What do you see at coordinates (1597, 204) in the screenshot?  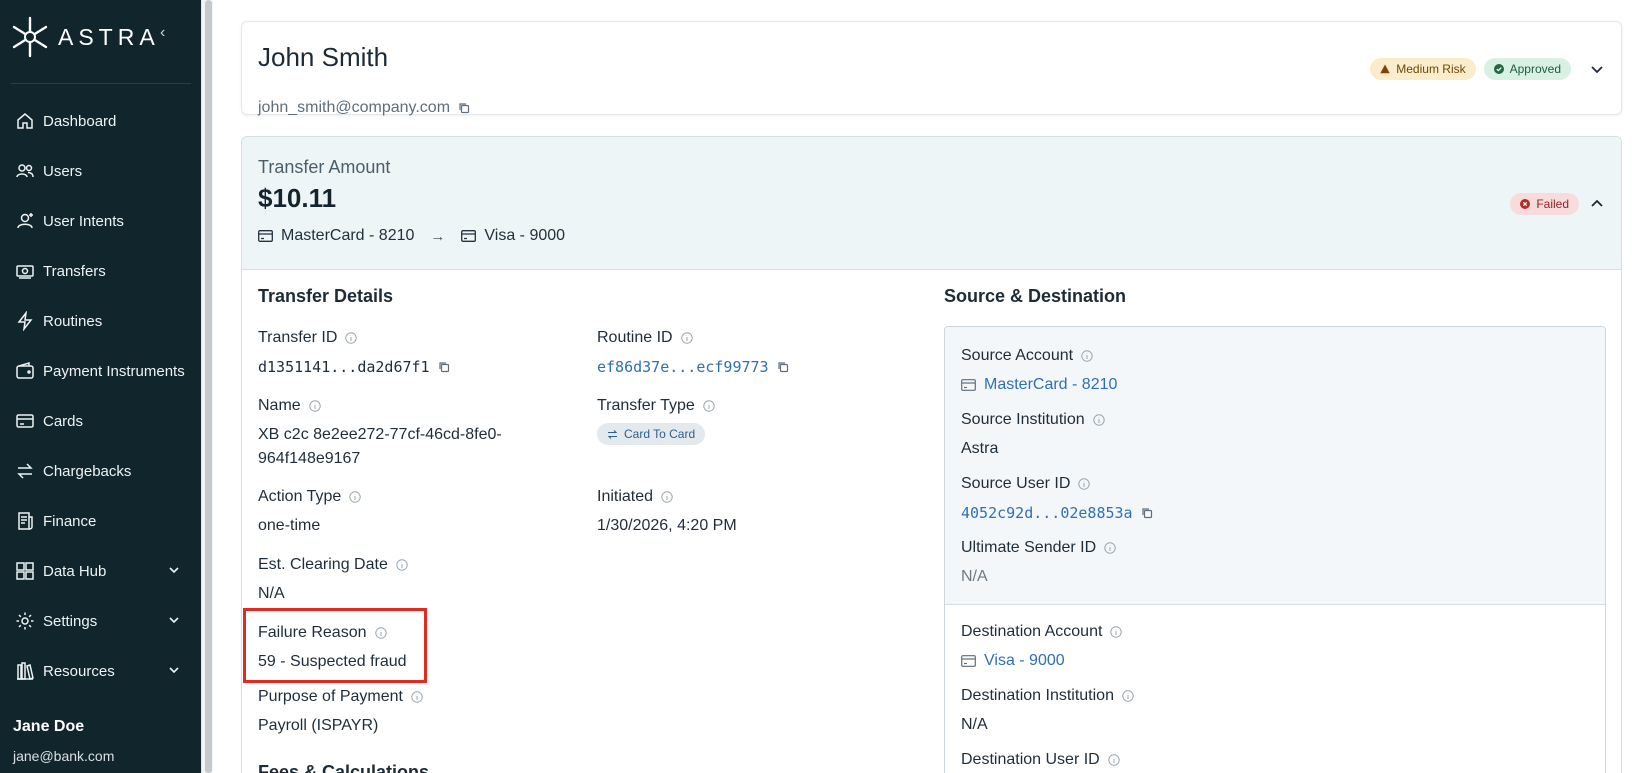 I see `chevron-up-icon` at bounding box center [1597, 204].